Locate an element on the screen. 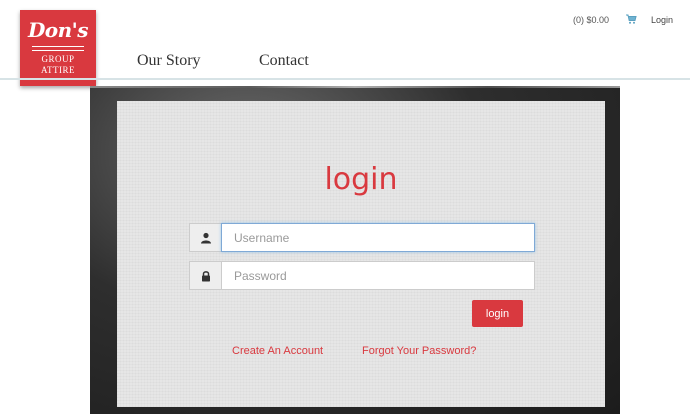 This screenshot has width=690, height=414. logo-script-text: Don's is located at coordinates (58, 30).